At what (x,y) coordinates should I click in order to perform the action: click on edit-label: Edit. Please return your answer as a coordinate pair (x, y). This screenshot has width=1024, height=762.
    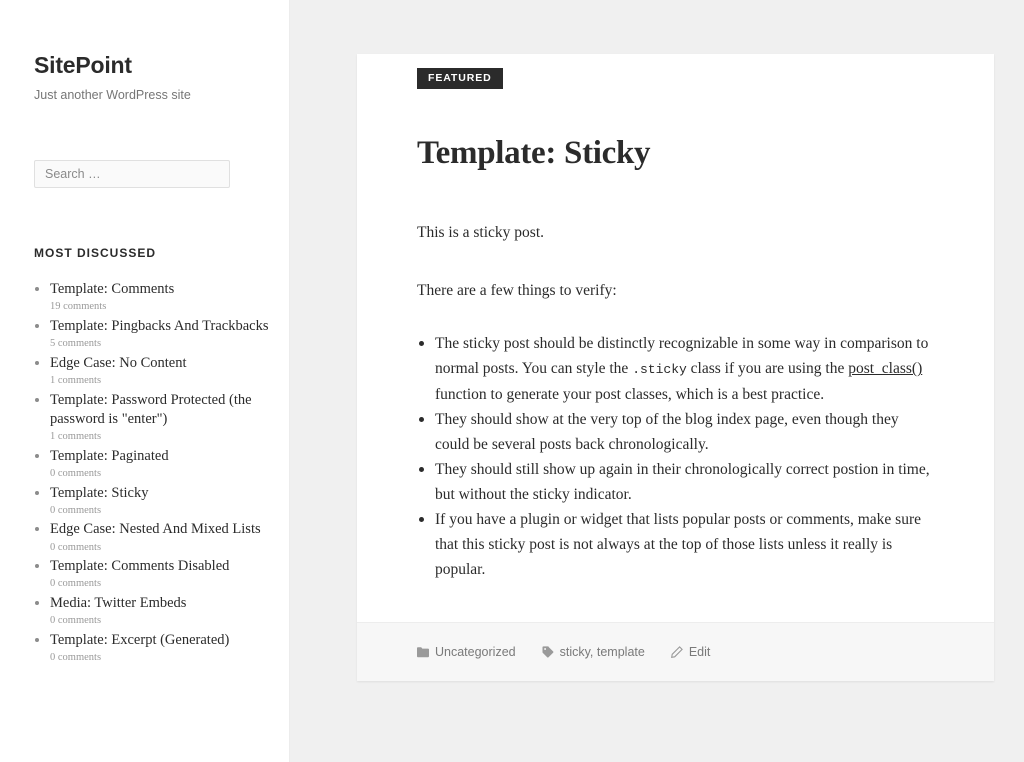
    Looking at the image, I should click on (699, 652).